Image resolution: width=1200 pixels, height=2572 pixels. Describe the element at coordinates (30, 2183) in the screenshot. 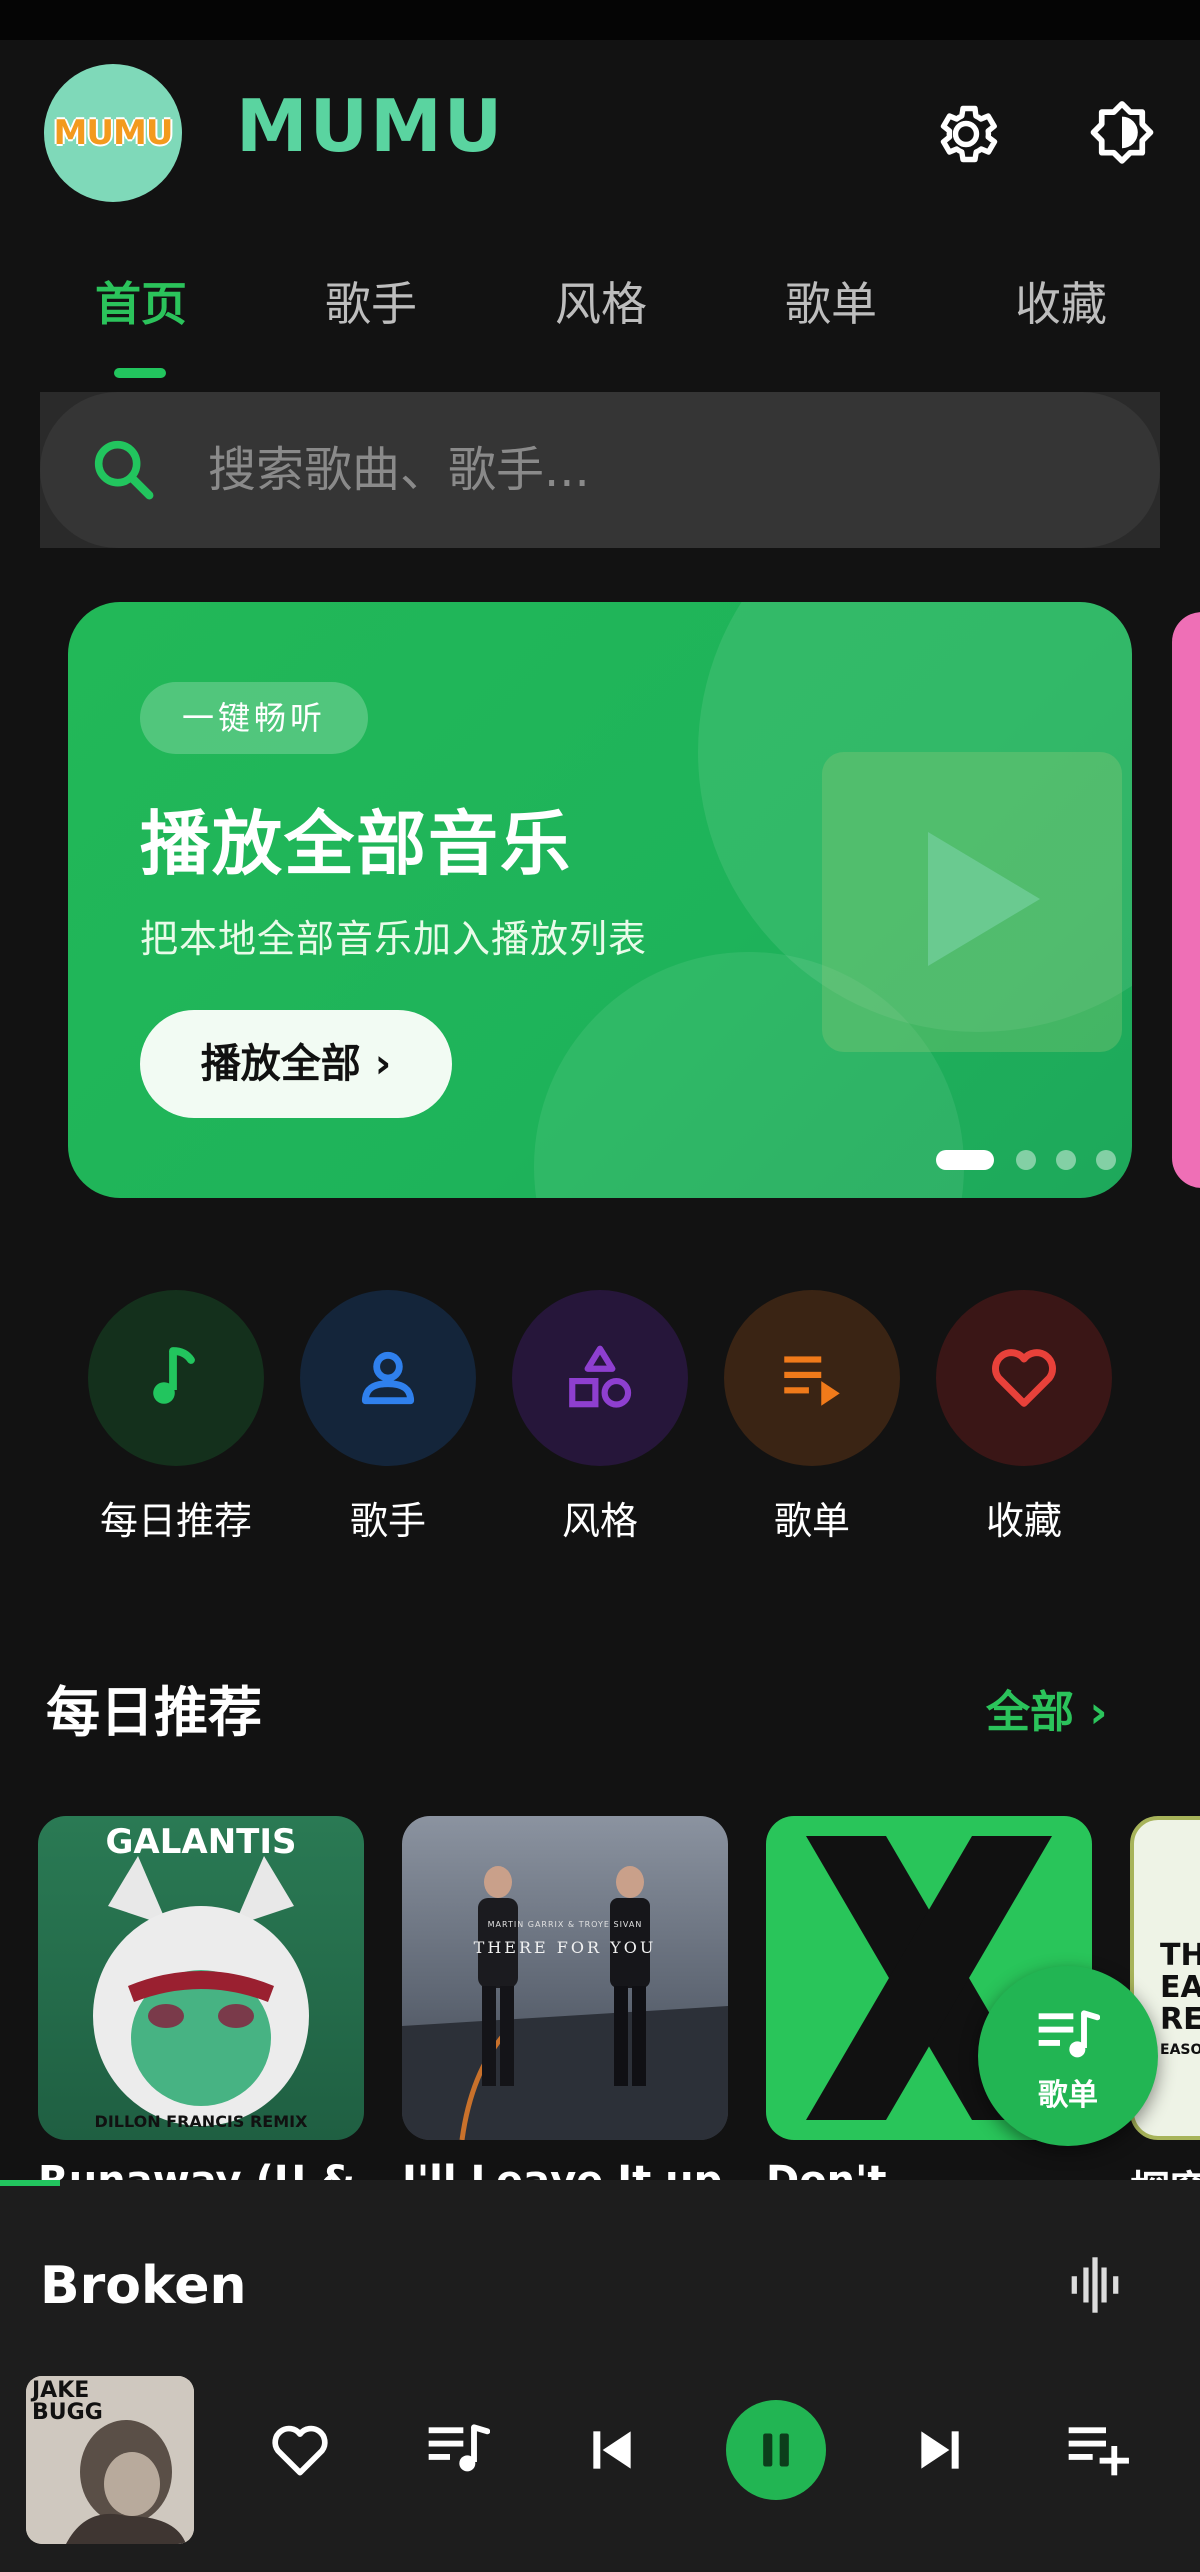

I see `playback-progress` at that location.